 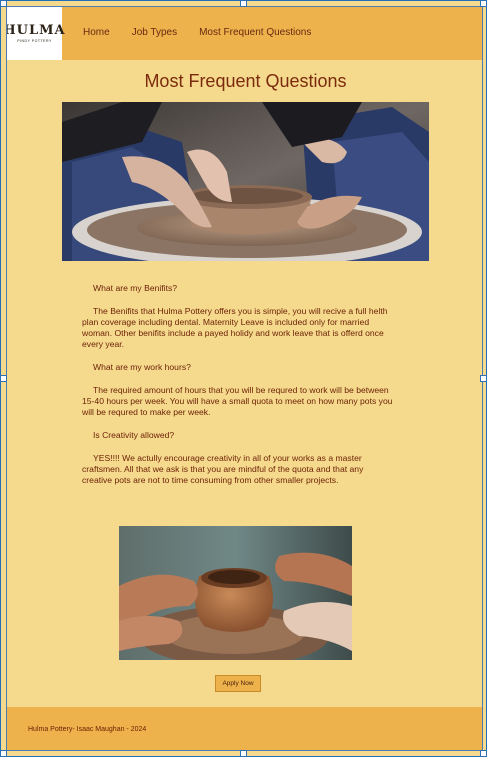 I want to click on resize-handle-top-right, so click(x=483, y=3).